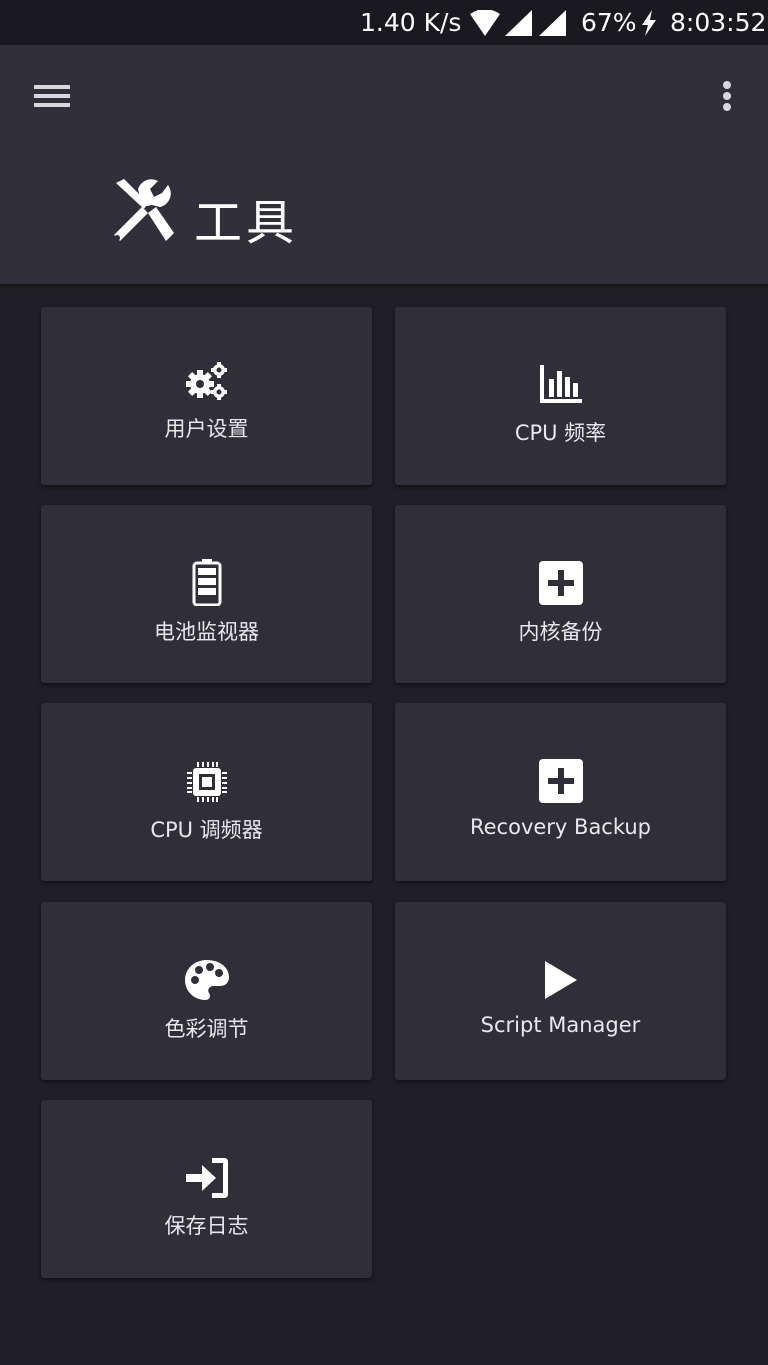  I want to click on tile-label: Script Manager, so click(560, 1025).